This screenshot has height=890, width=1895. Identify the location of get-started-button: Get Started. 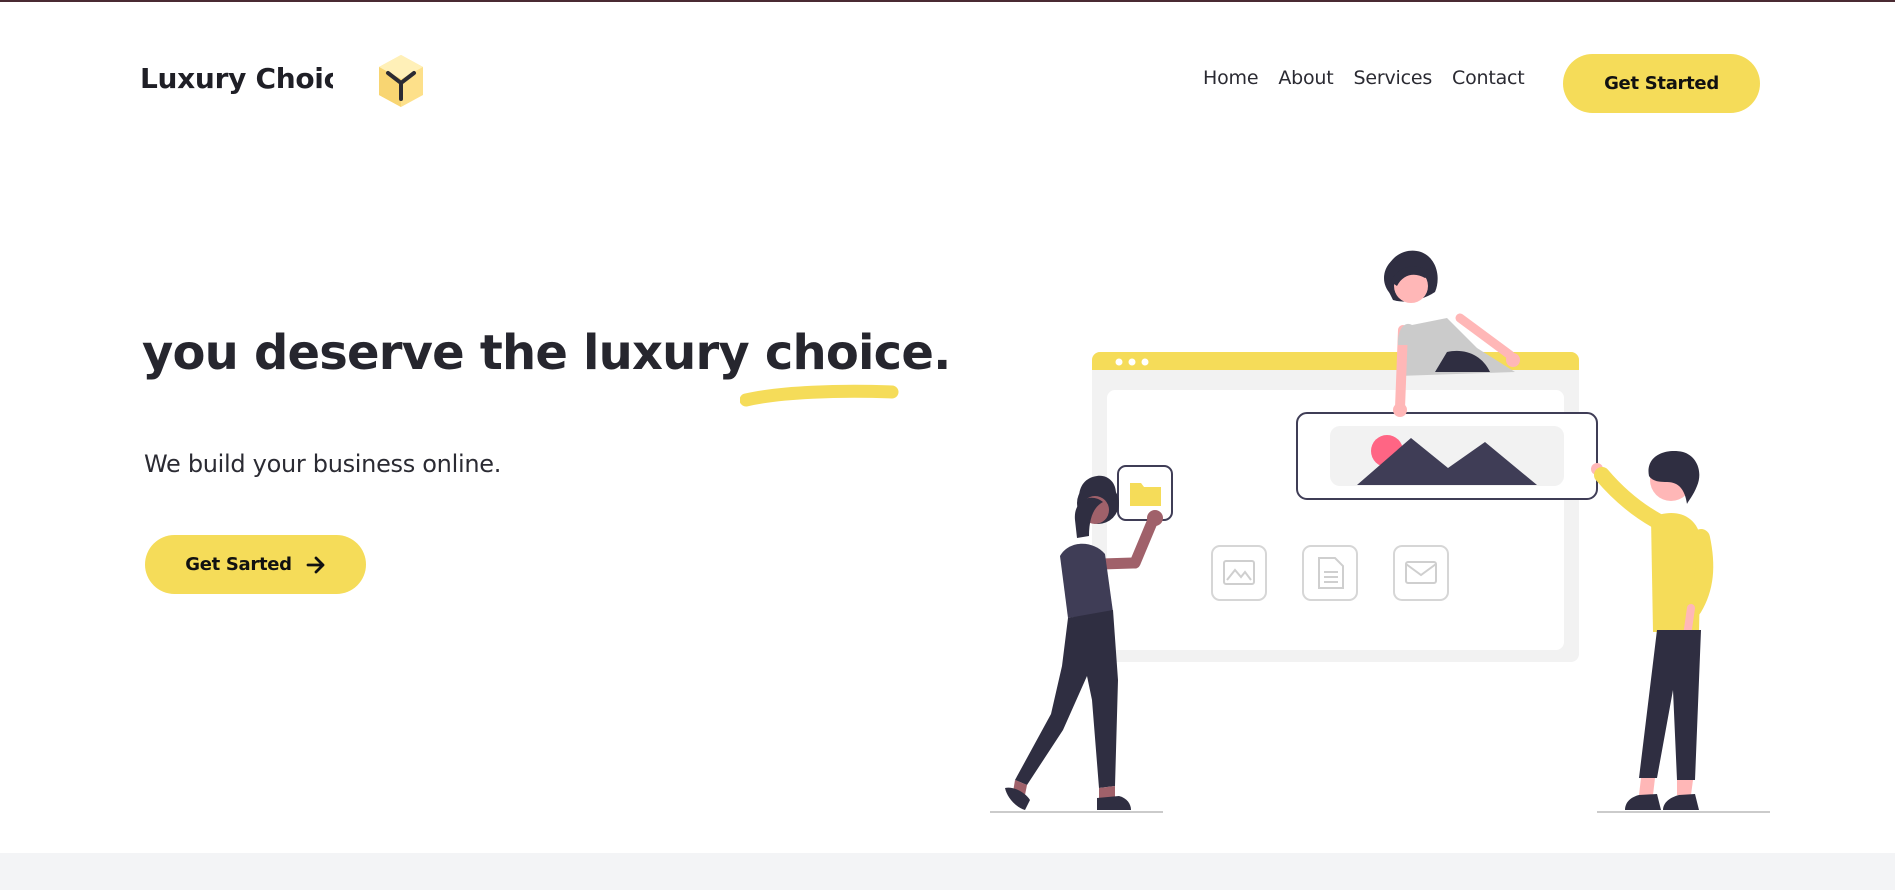
(1661, 83).